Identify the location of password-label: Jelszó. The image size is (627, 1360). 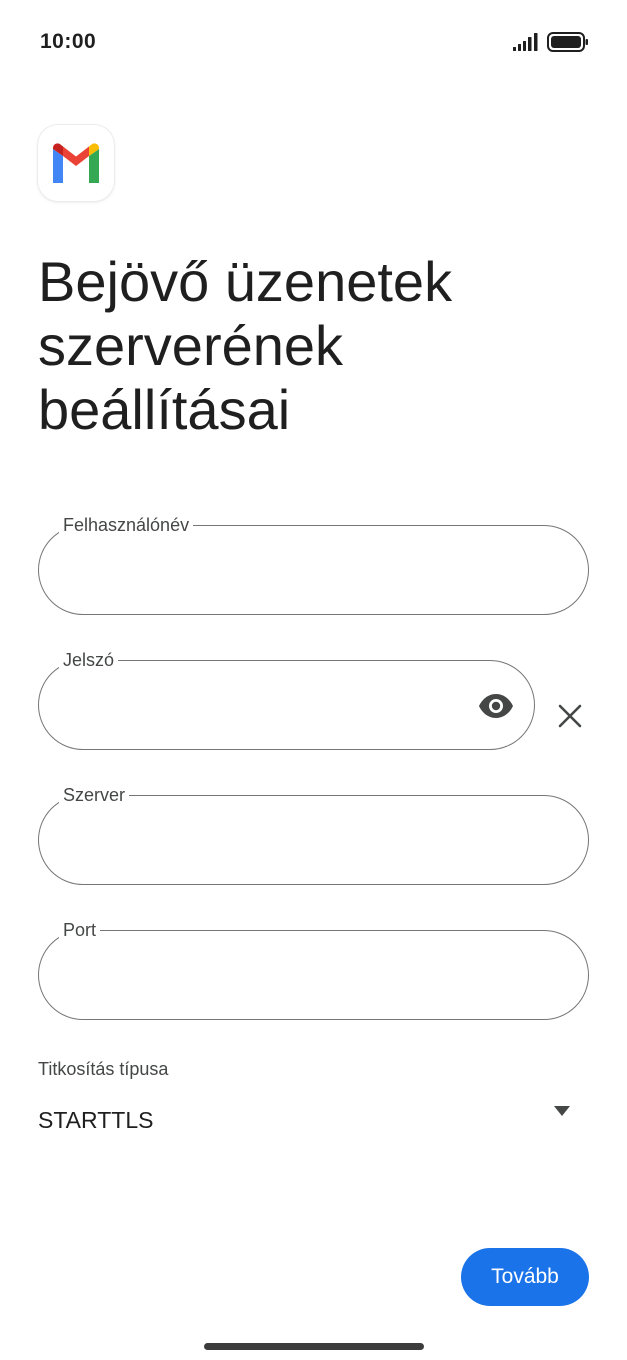
(89, 660).